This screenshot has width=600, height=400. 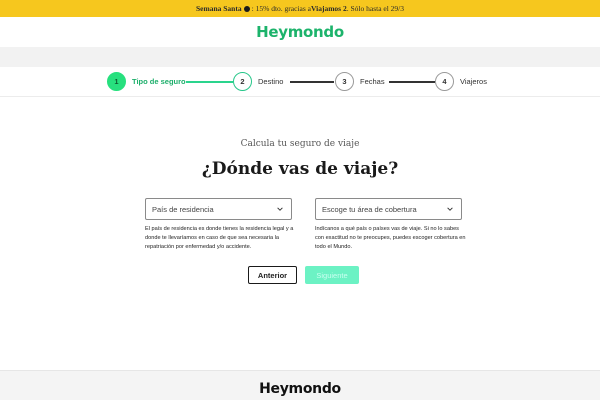 What do you see at coordinates (242, 81) in the screenshot?
I see `step-2-number: 2` at bounding box center [242, 81].